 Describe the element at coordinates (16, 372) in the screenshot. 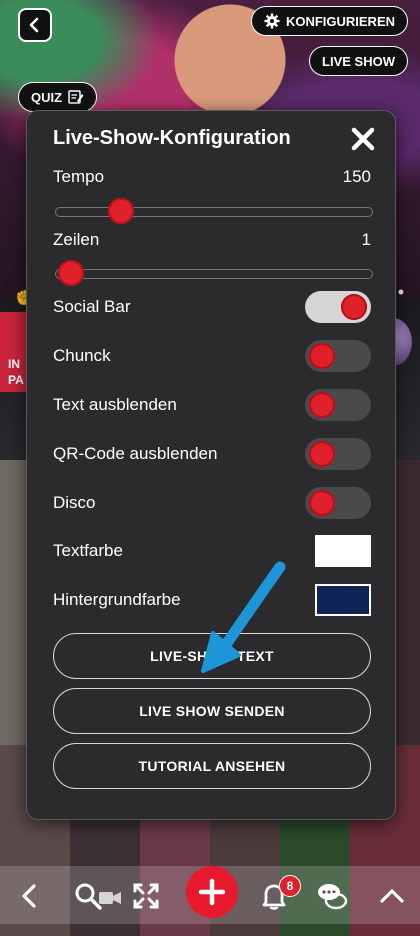

I see `background-card-text: IN PA` at that location.